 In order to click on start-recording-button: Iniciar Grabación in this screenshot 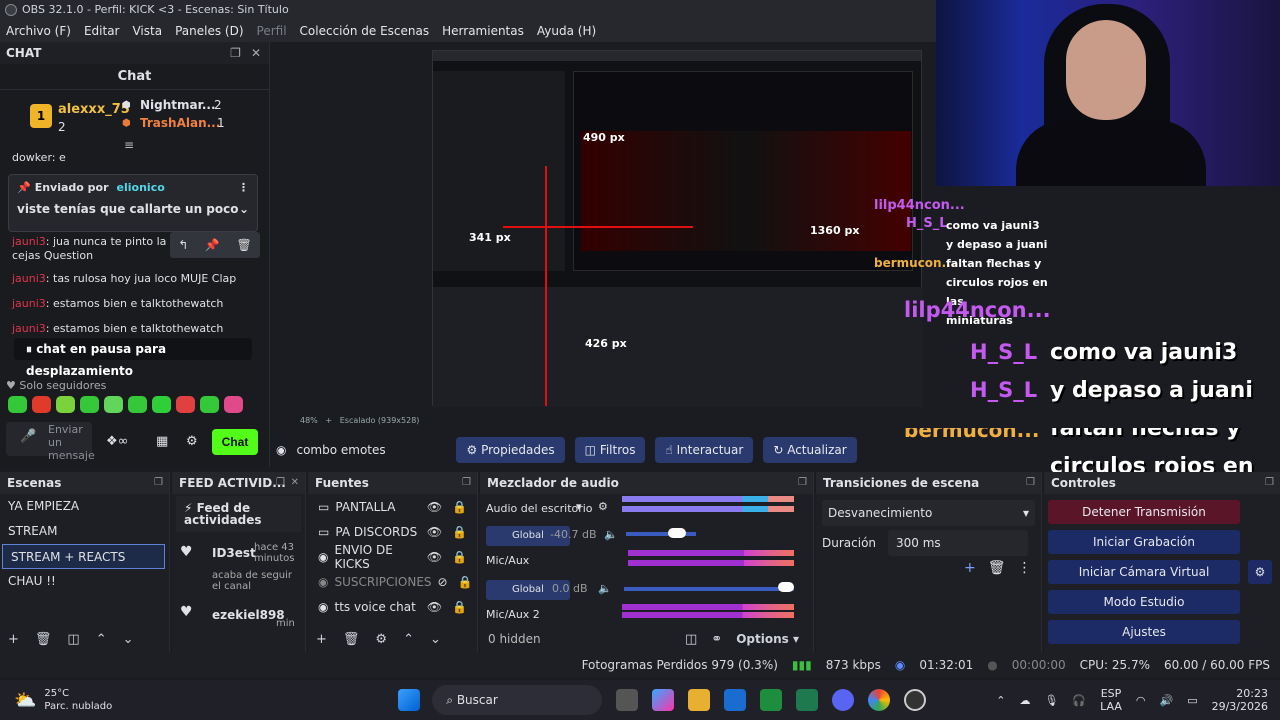, I will do `click(1144, 542)`.